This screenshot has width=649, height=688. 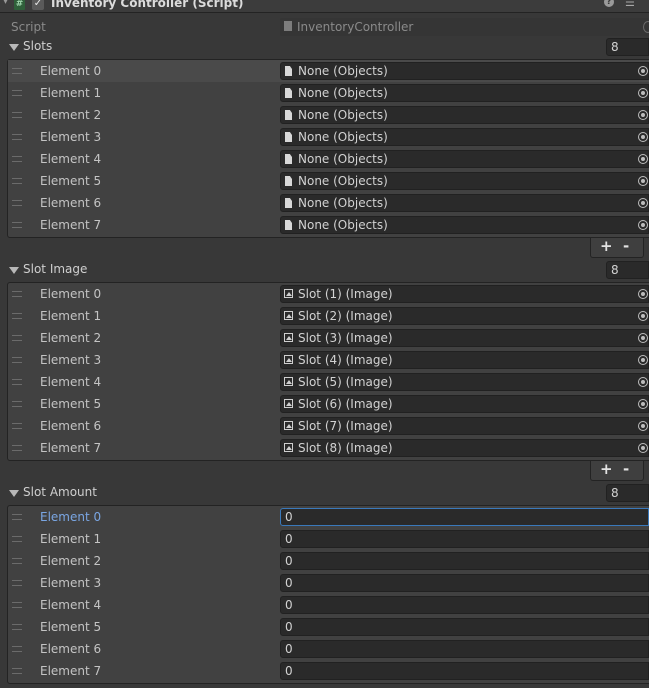 I want to click on object-field: Slot (4) (Image), so click(x=464, y=360).